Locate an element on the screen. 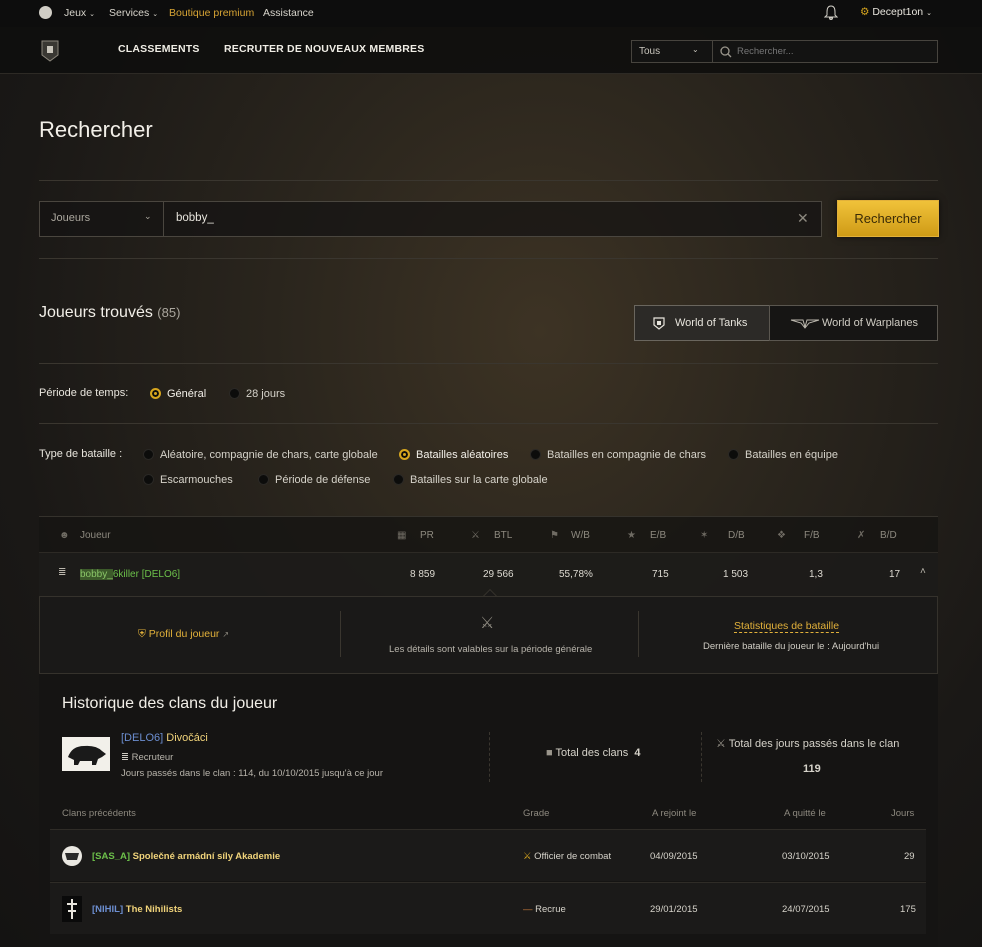 Image resolution: width=982 pixels, height=947 pixels. username: Decept1on is located at coordinates (898, 12).